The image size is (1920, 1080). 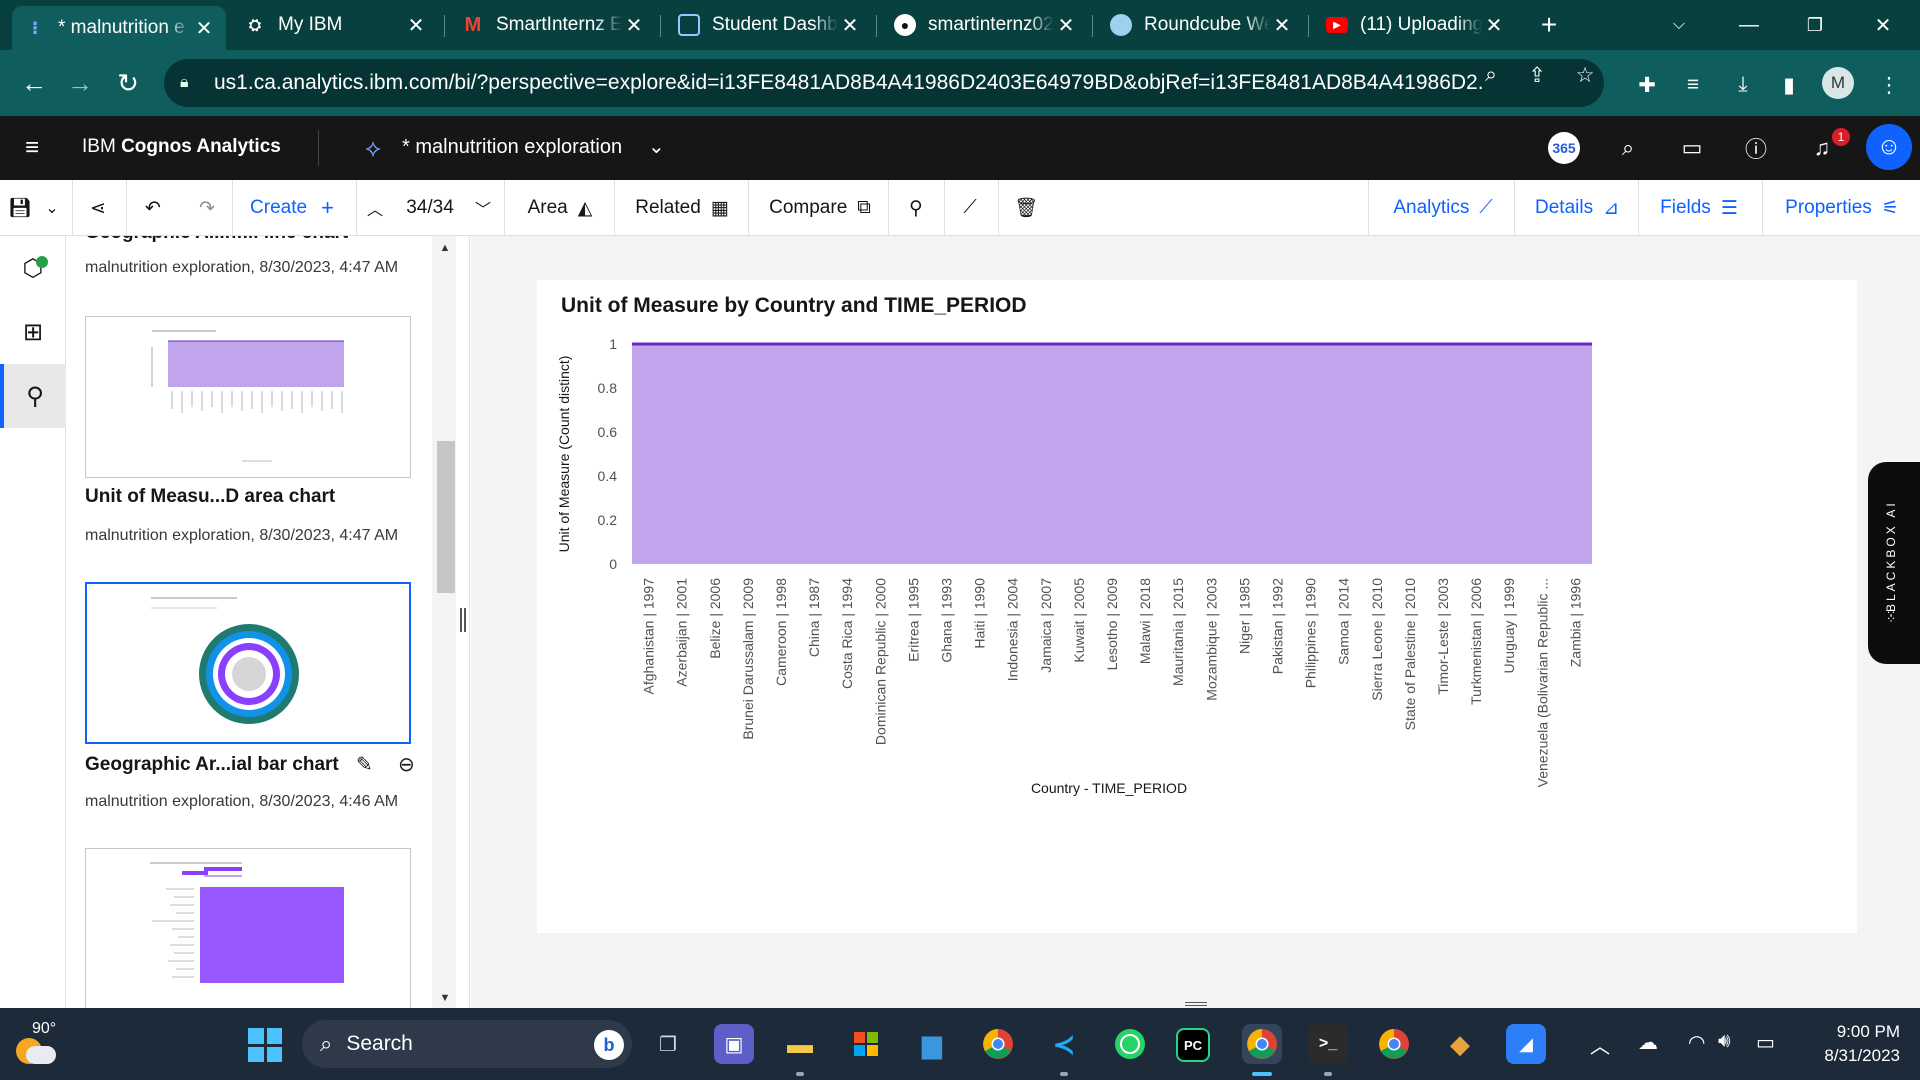 What do you see at coordinates (212, 765) in the screenshot?
I see `snapshot-title: Geographic Ar...ial bar chart` at bounding box center [212, 765].